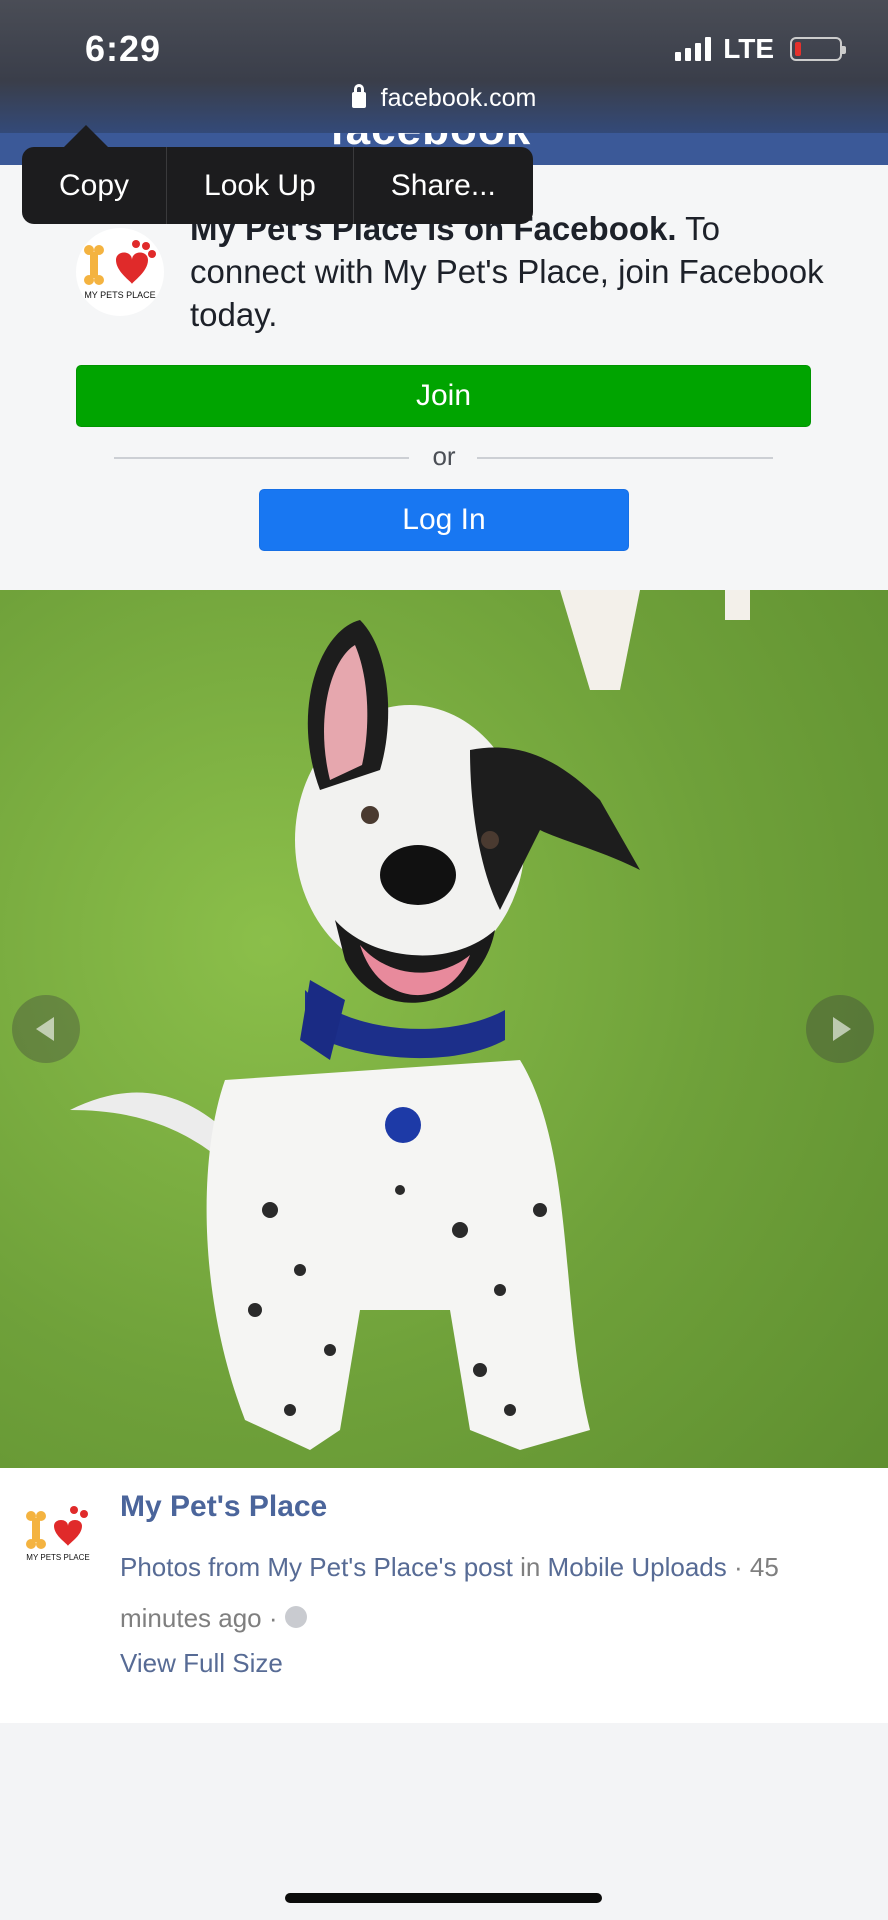  I want to click on view-full-size-link: View Full Size, so click(201, 1663).